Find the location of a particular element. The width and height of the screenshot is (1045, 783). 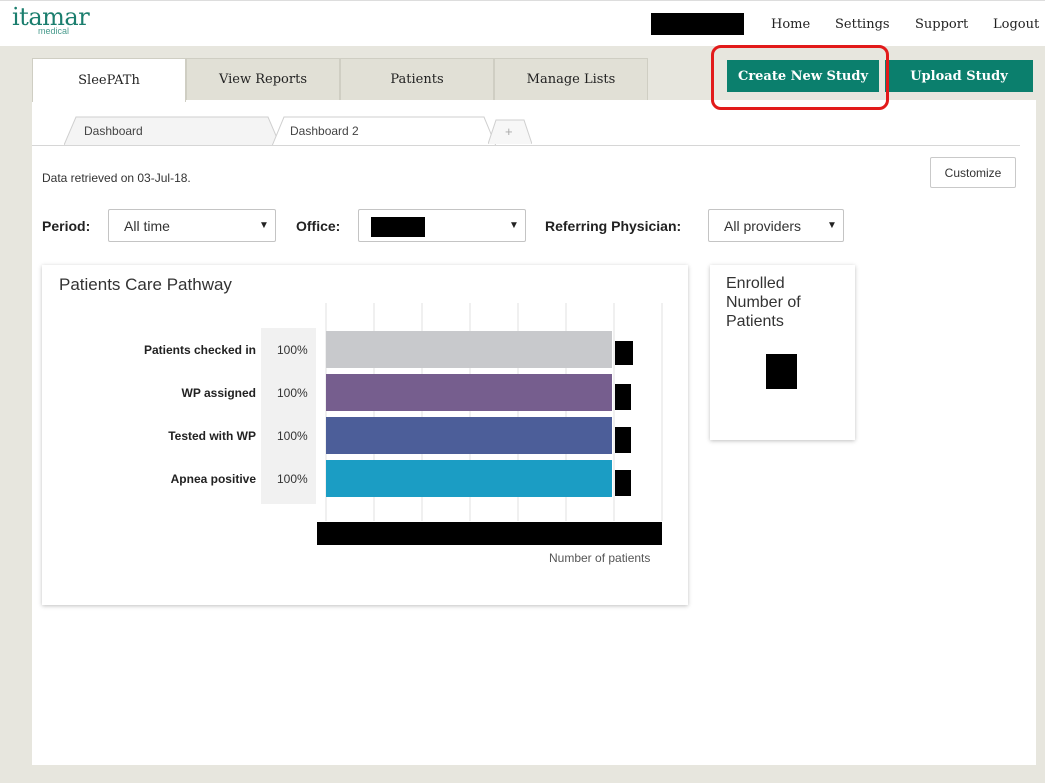

highlight-annotation is located at coordinates (800, 77).